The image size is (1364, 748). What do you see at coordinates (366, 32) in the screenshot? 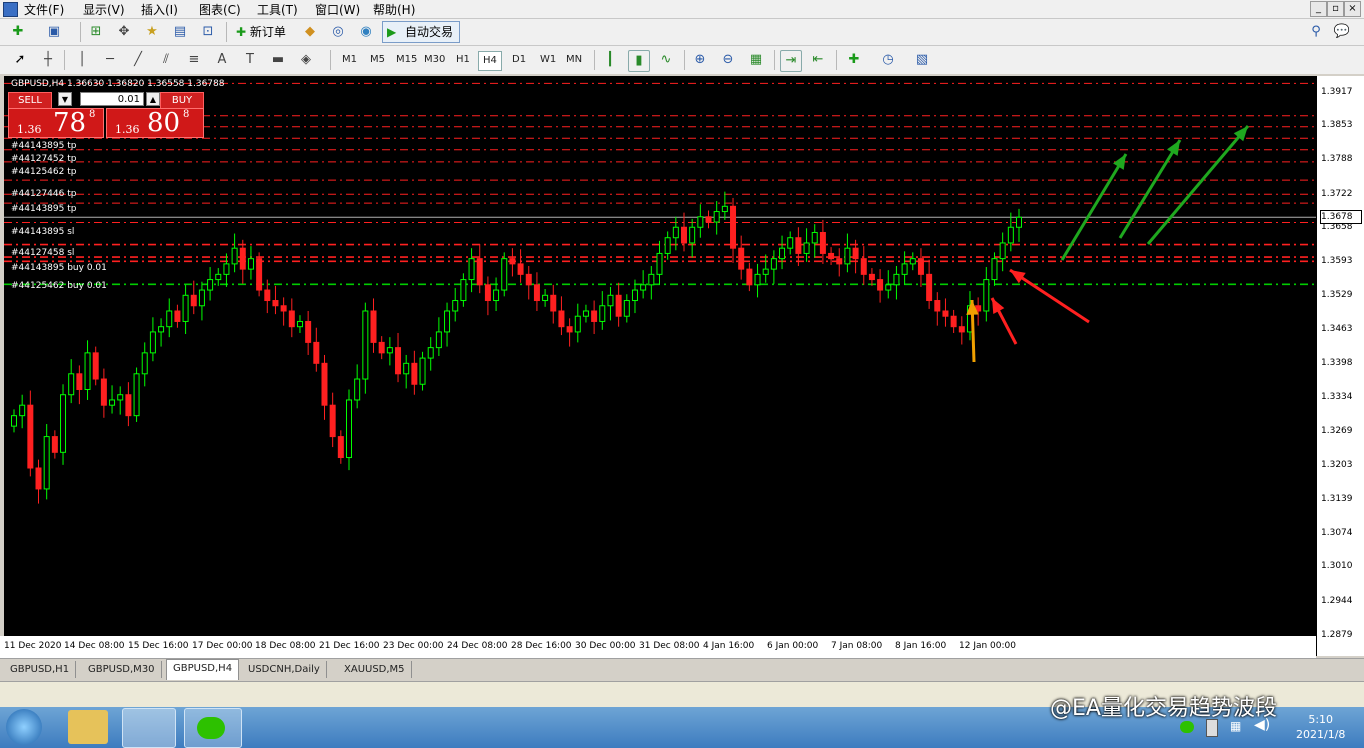
I see `options-icon: ◉` at bounding box center [366, 32].